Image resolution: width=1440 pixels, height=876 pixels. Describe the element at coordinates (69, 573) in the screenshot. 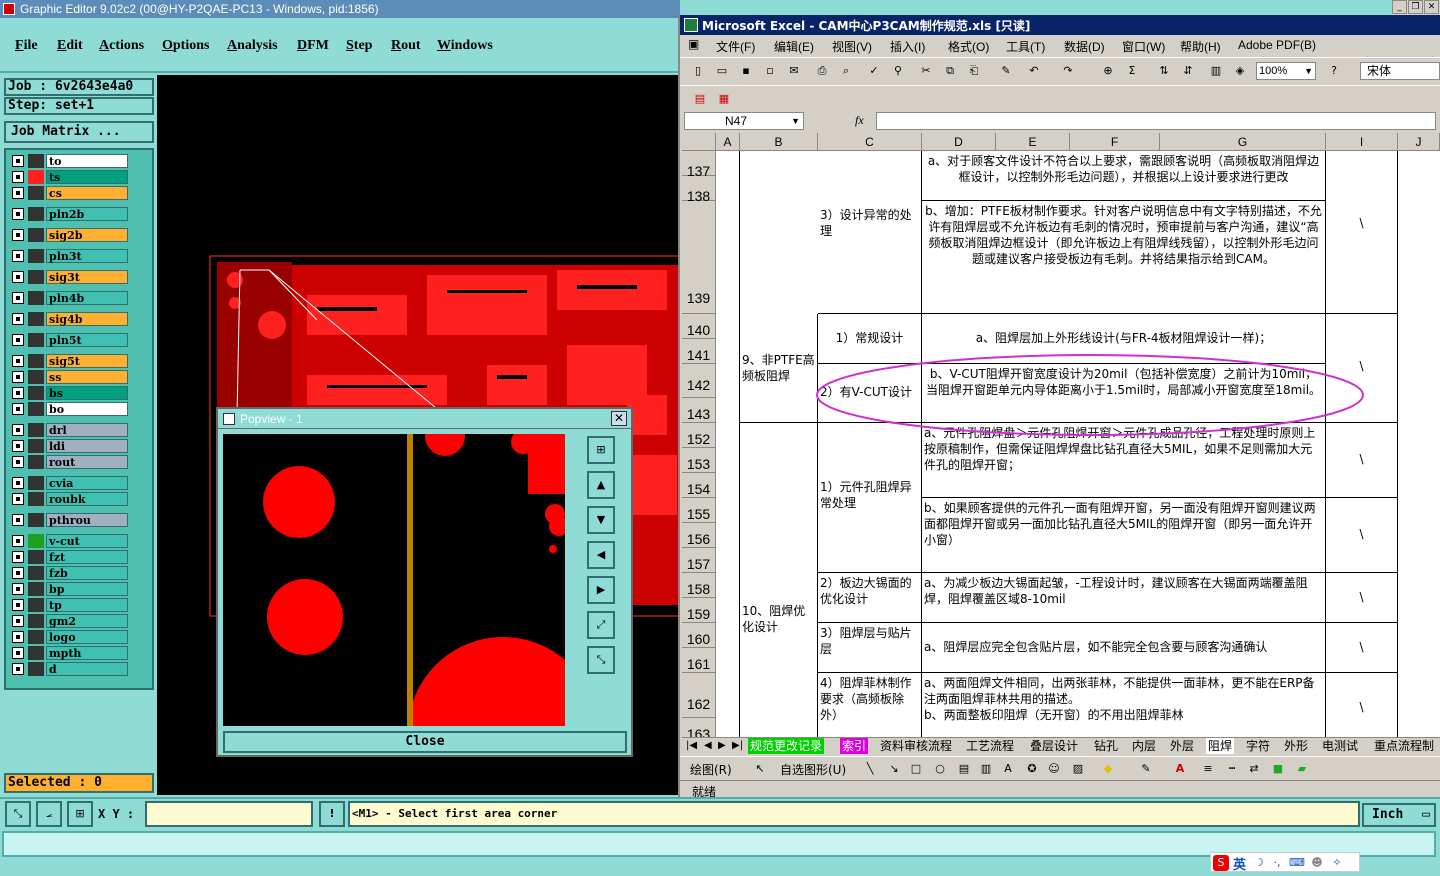

I see `layer-row-fzb: fzb` at that location.